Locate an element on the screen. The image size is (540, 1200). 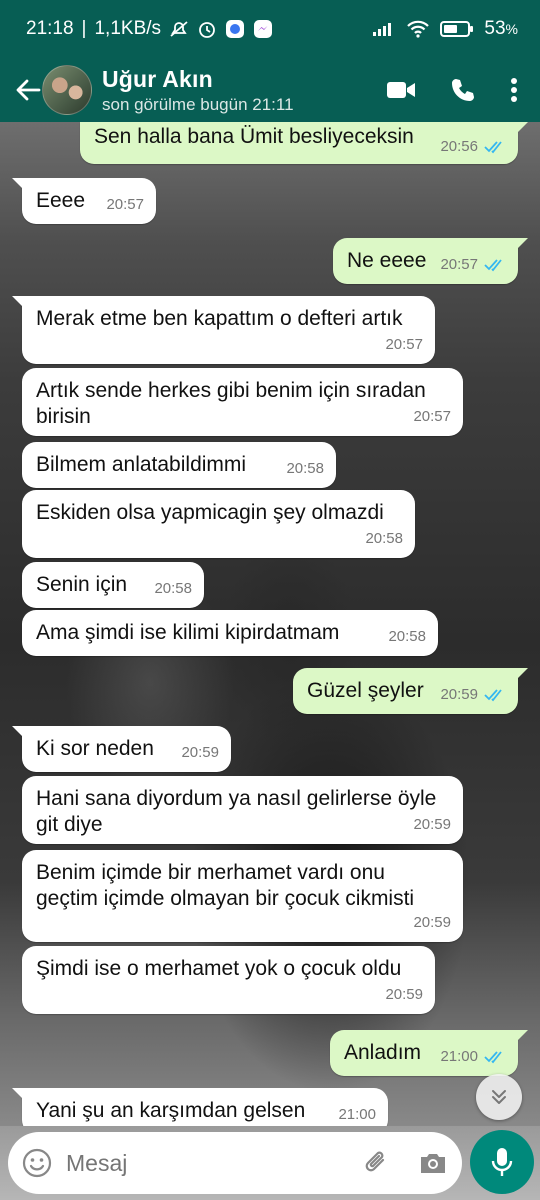
message-bubble-outgoing: Güzel şeyler 20:59 is located at coordinates (410, 691).